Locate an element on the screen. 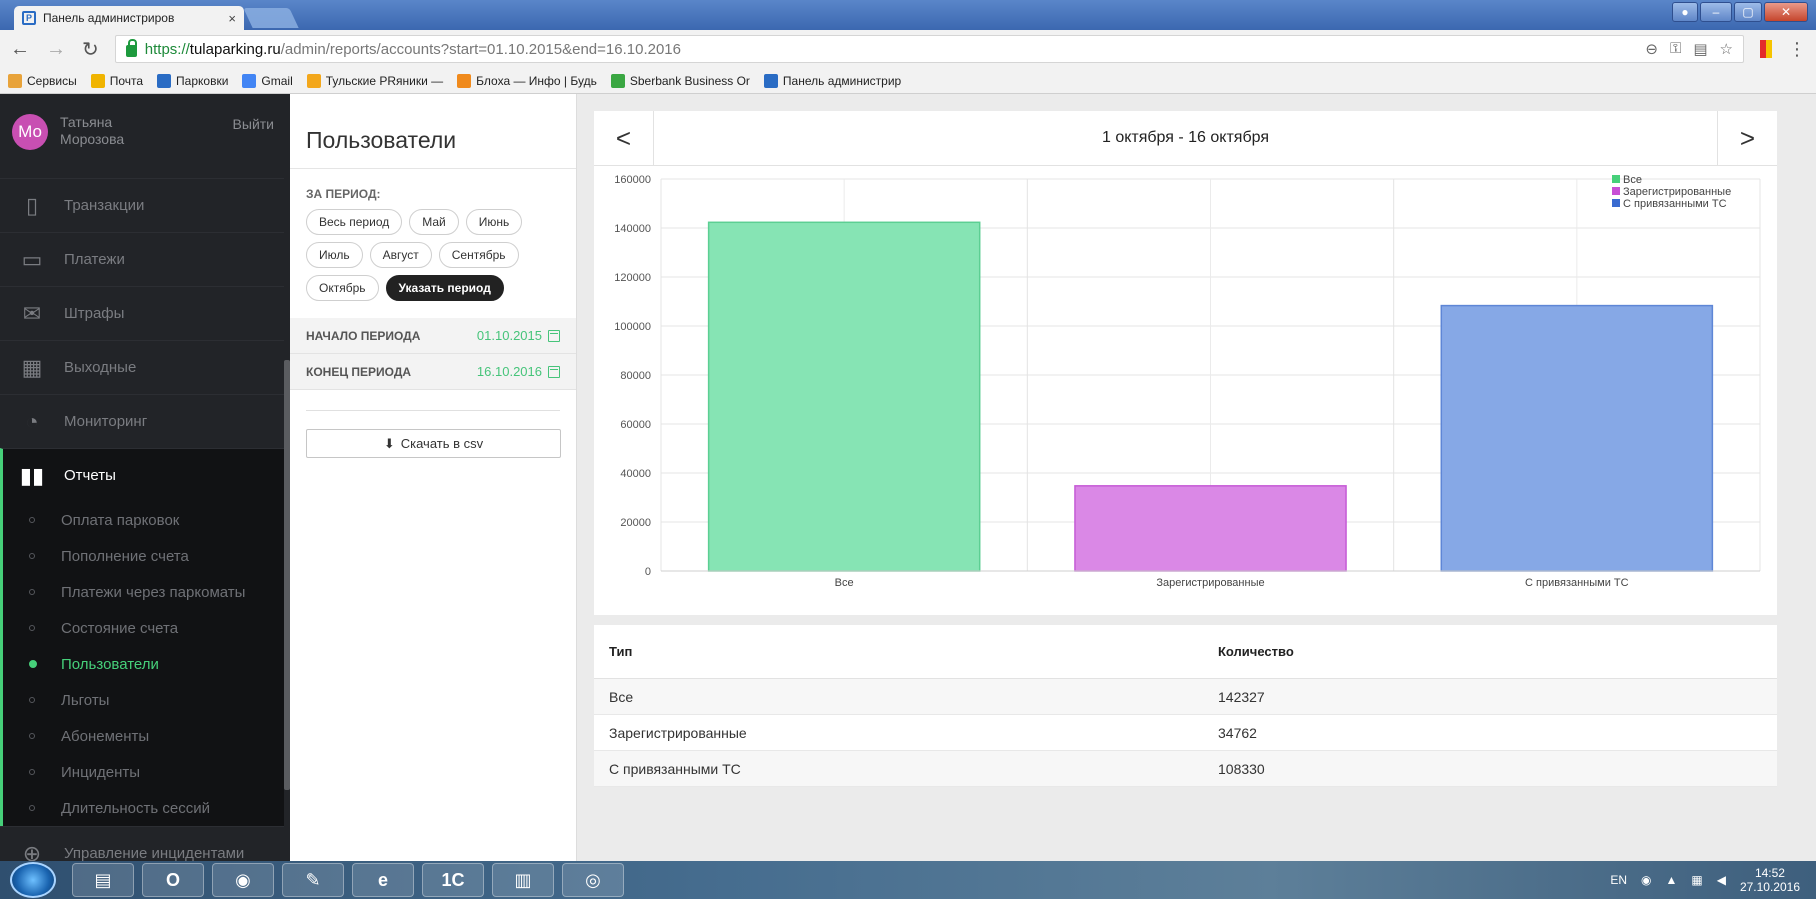  zoom-icon: ⊖ is located at coordinates (1651, 49).